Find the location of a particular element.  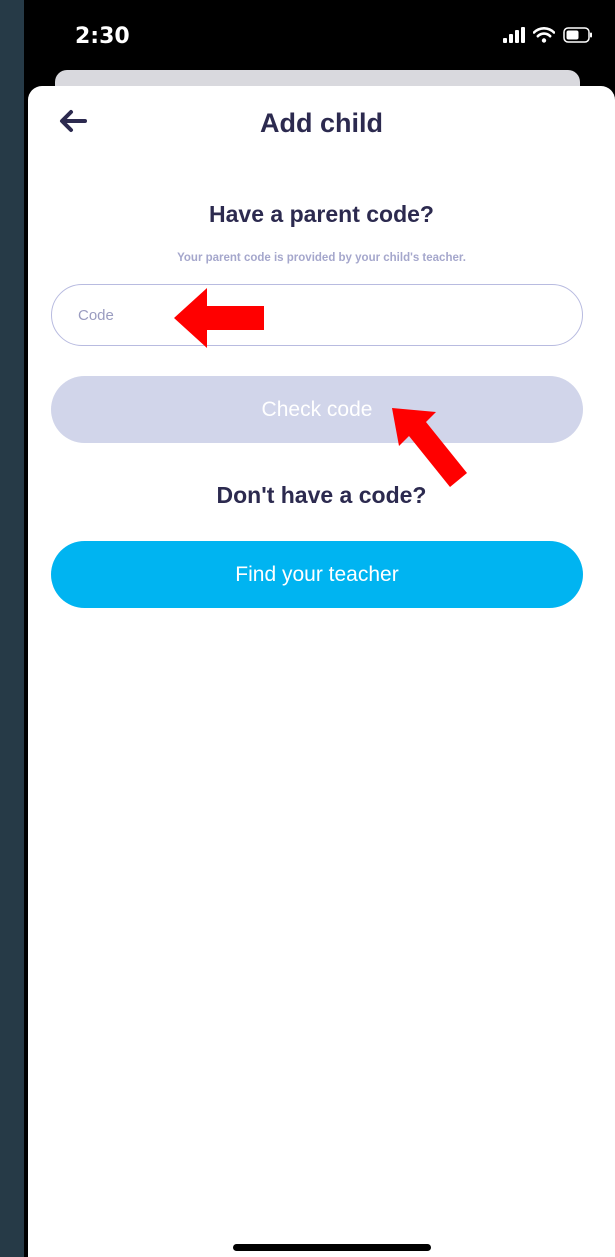

home-indicator is located at coordinates (332, 1247).